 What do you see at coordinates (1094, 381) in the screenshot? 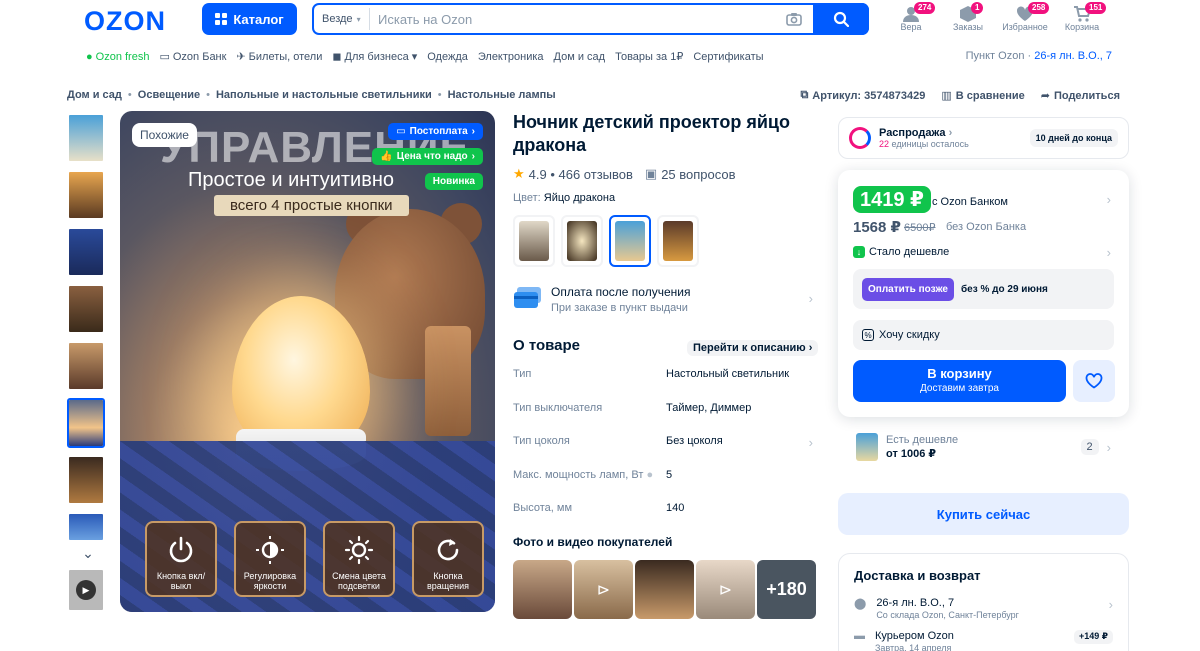
I see `favorite-button` at bounding box center [1094, 381].